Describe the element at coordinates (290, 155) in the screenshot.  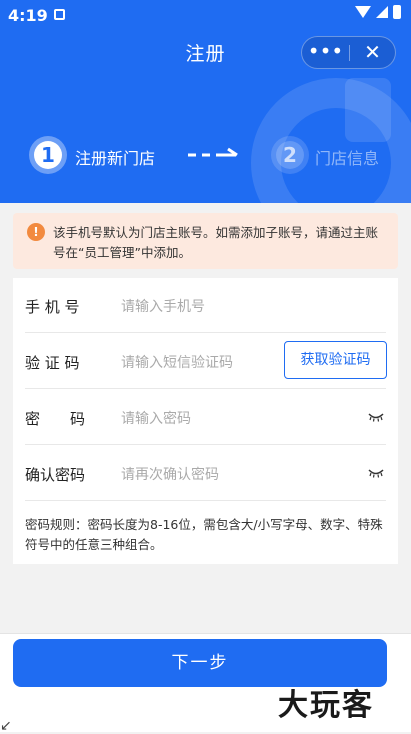
I see `step-2-circle: 2` at that location.